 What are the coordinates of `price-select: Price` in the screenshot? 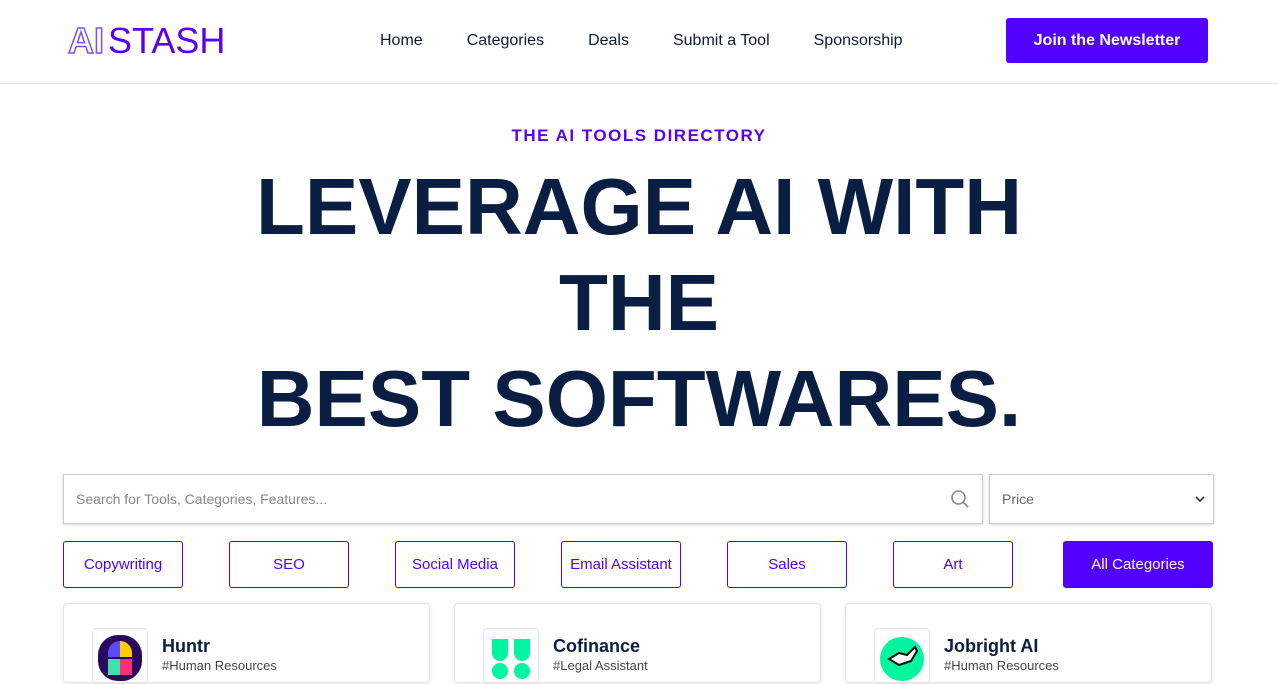 It's located at (1101, 499).